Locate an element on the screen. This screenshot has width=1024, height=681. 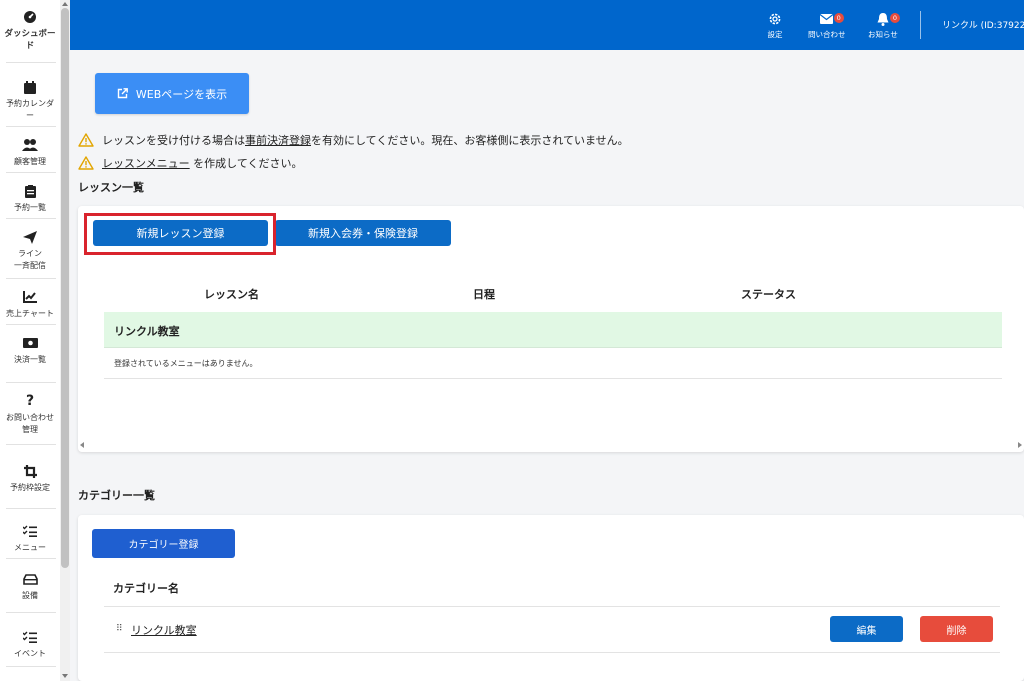
warning-text: を作成してください。 is located at coordinates (246, 163).